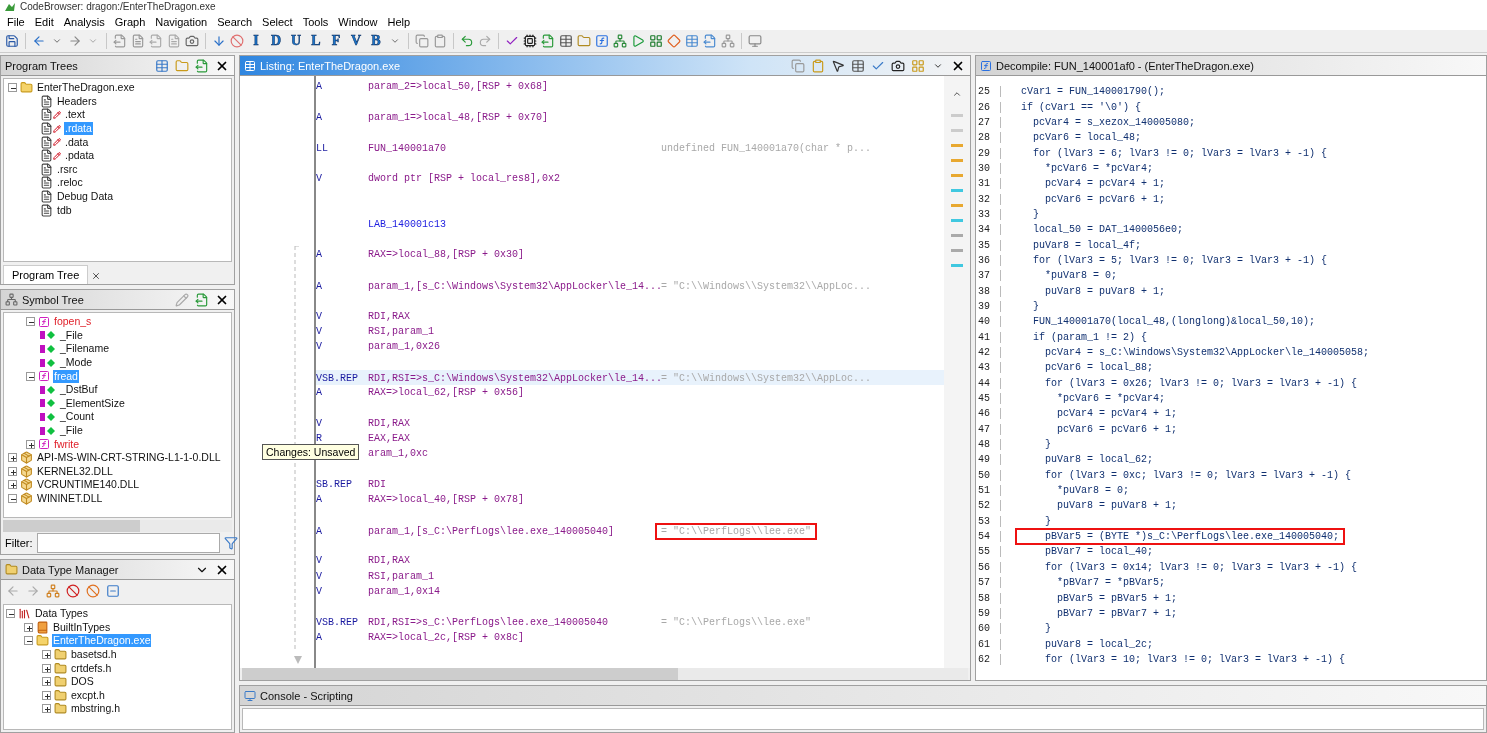  Describe the element at coordinates (316, 41) in the screenshot. I see `toolbar-letter-button: L` at that location.